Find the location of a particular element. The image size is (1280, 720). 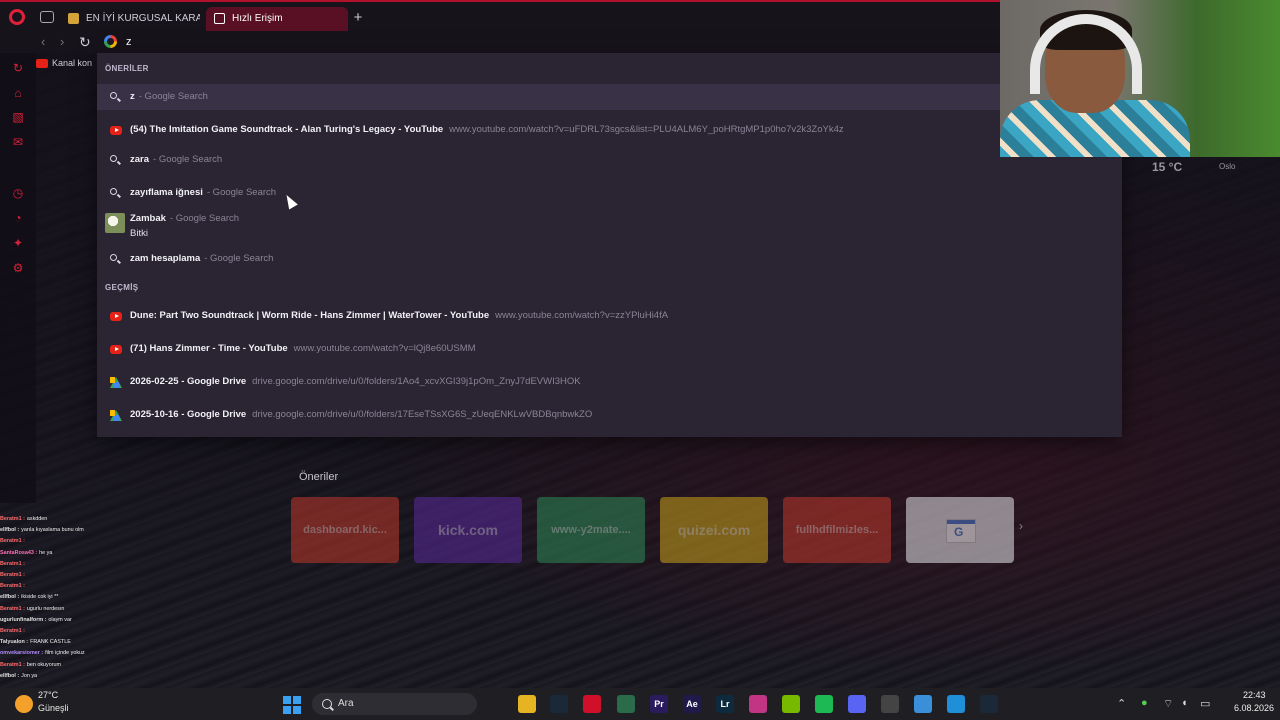

suggestion-row: zam hesaplama - Google Search is located at coordinates (609, 259).